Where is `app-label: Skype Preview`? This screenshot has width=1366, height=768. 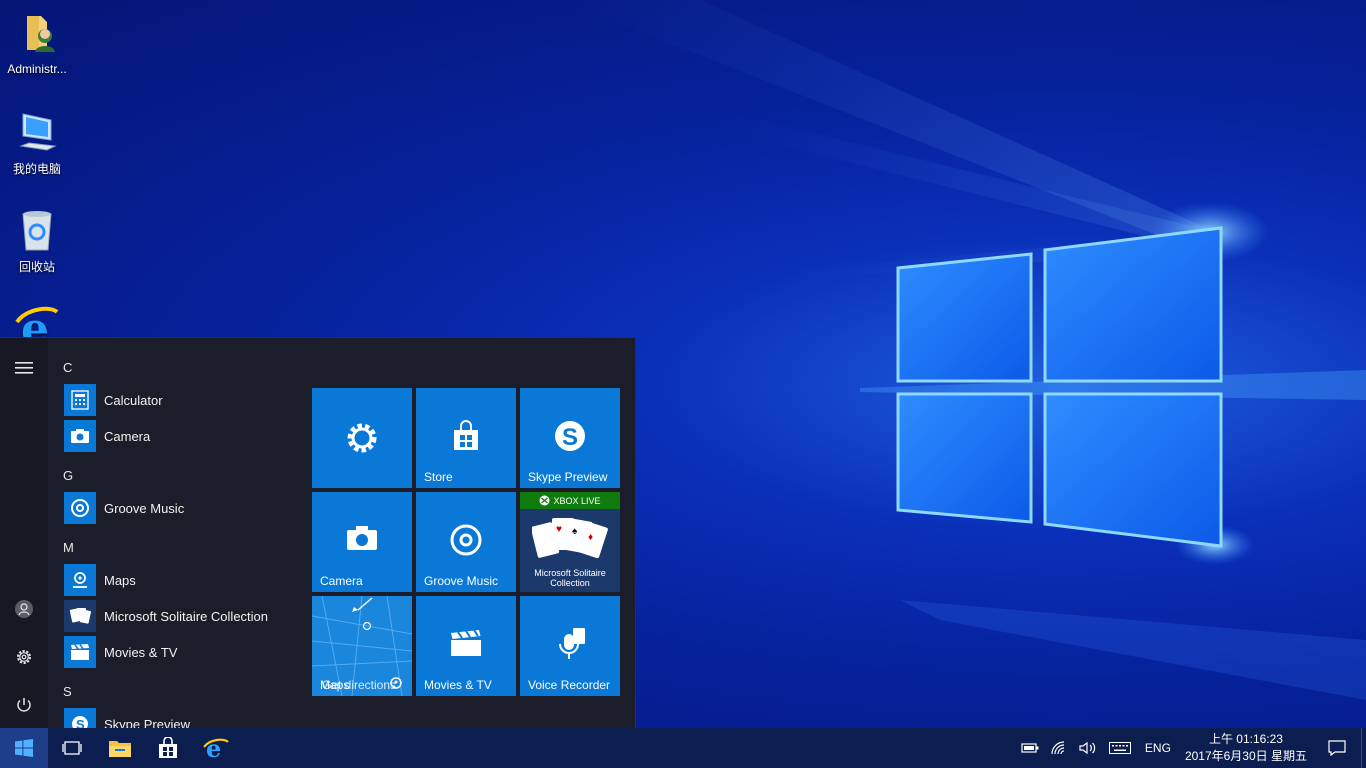
app-label: Skype Preview is located at coordinates (147, 722).